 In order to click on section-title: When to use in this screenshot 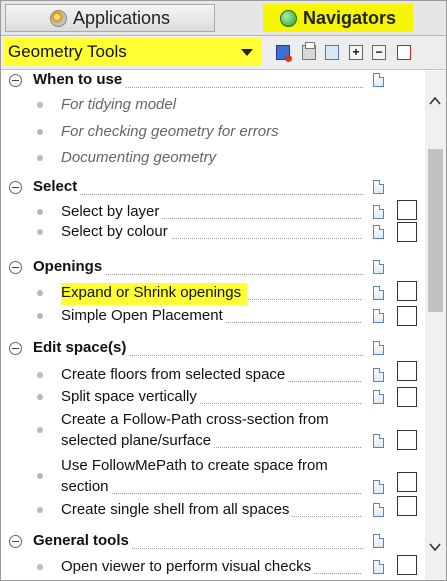, I will do `click(79, 79)`.